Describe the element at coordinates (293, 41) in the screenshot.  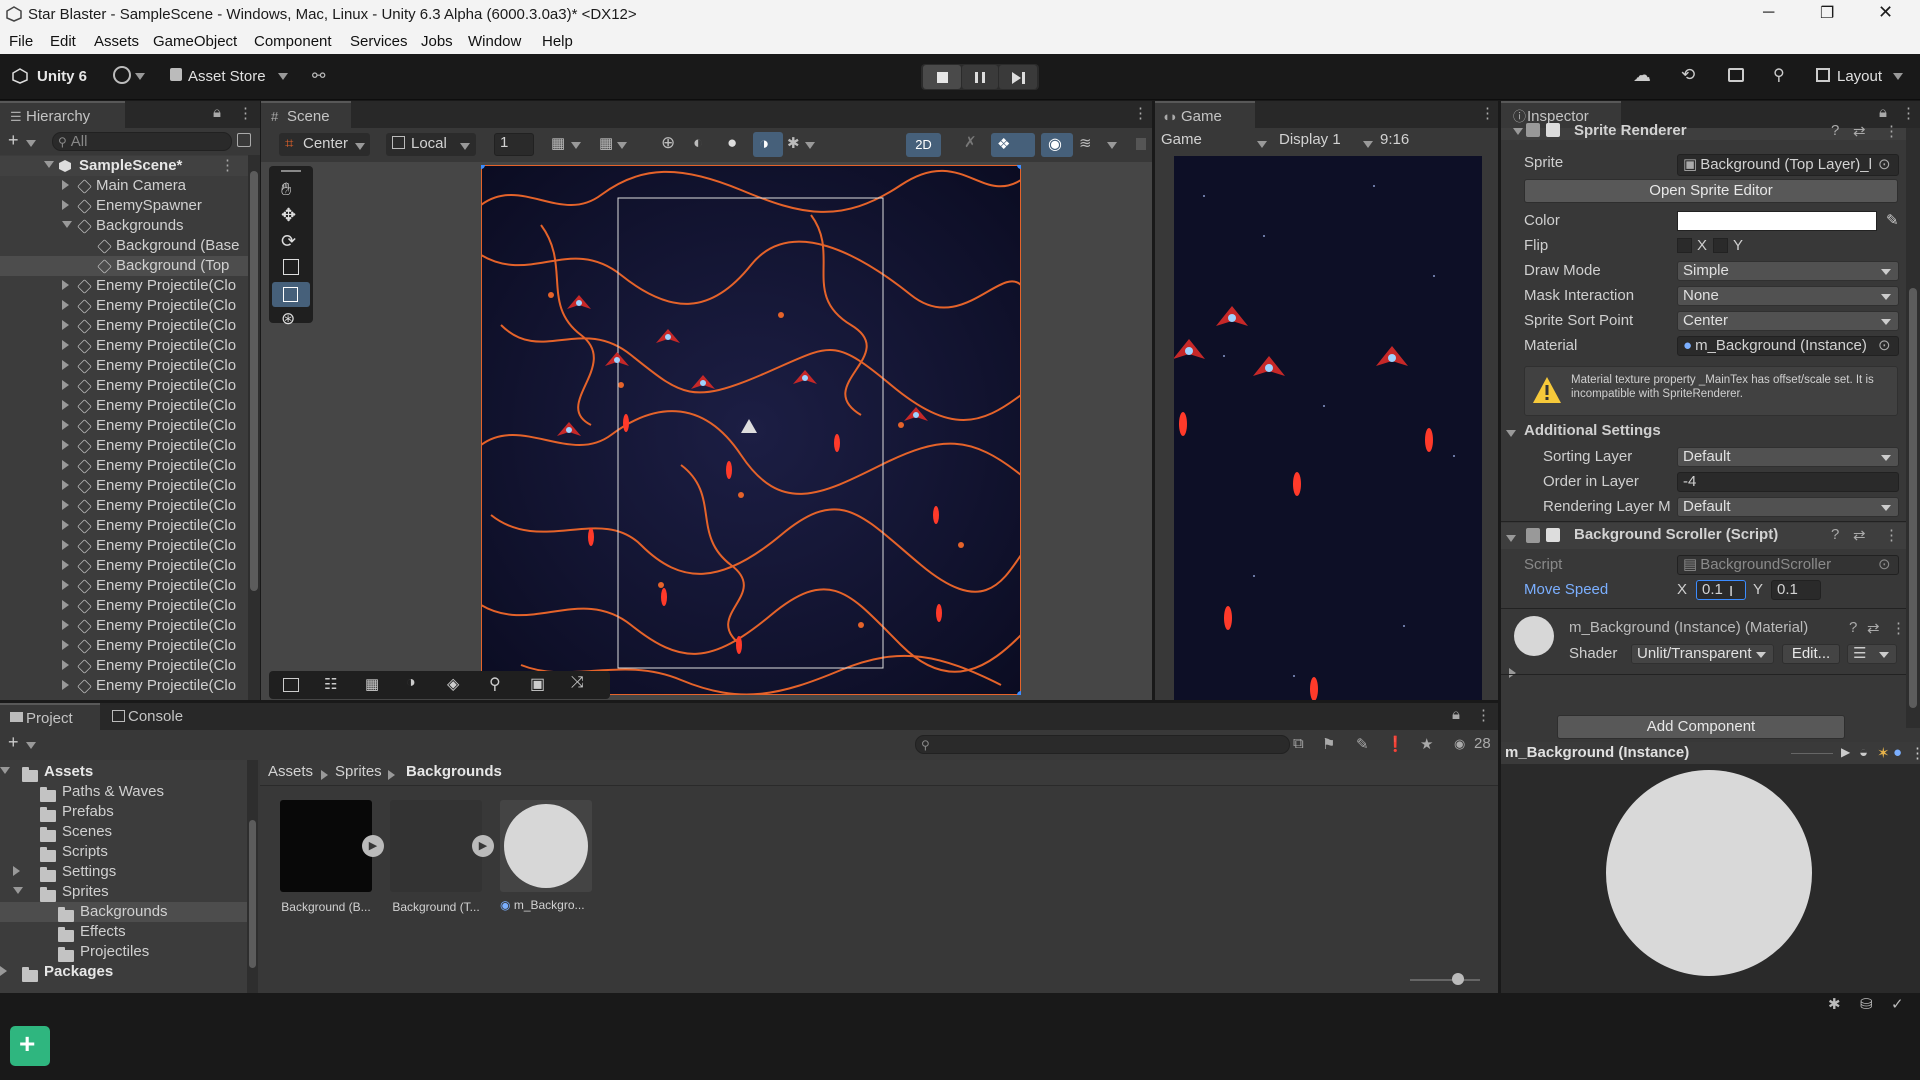
I see `menu-component: Component` at that location.